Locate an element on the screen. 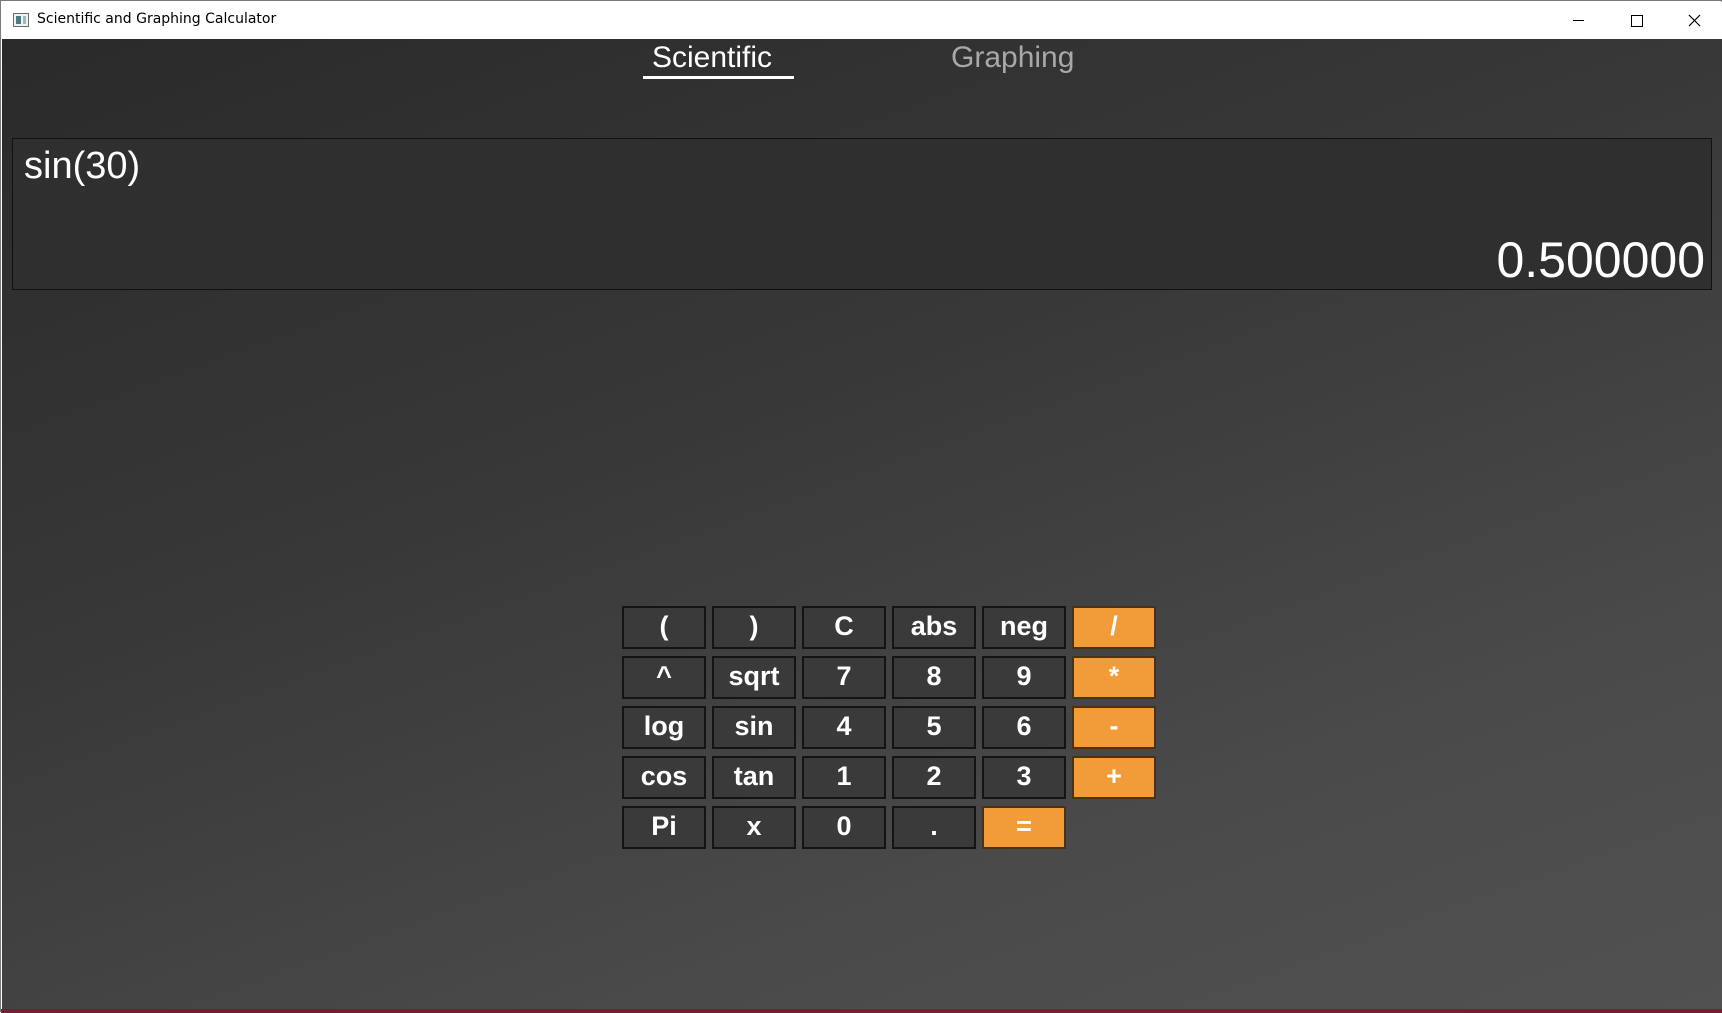 Image resolution: width=1722 pixels, height=1013 pixels. key-clear: C is located at coordinates (844, 627).